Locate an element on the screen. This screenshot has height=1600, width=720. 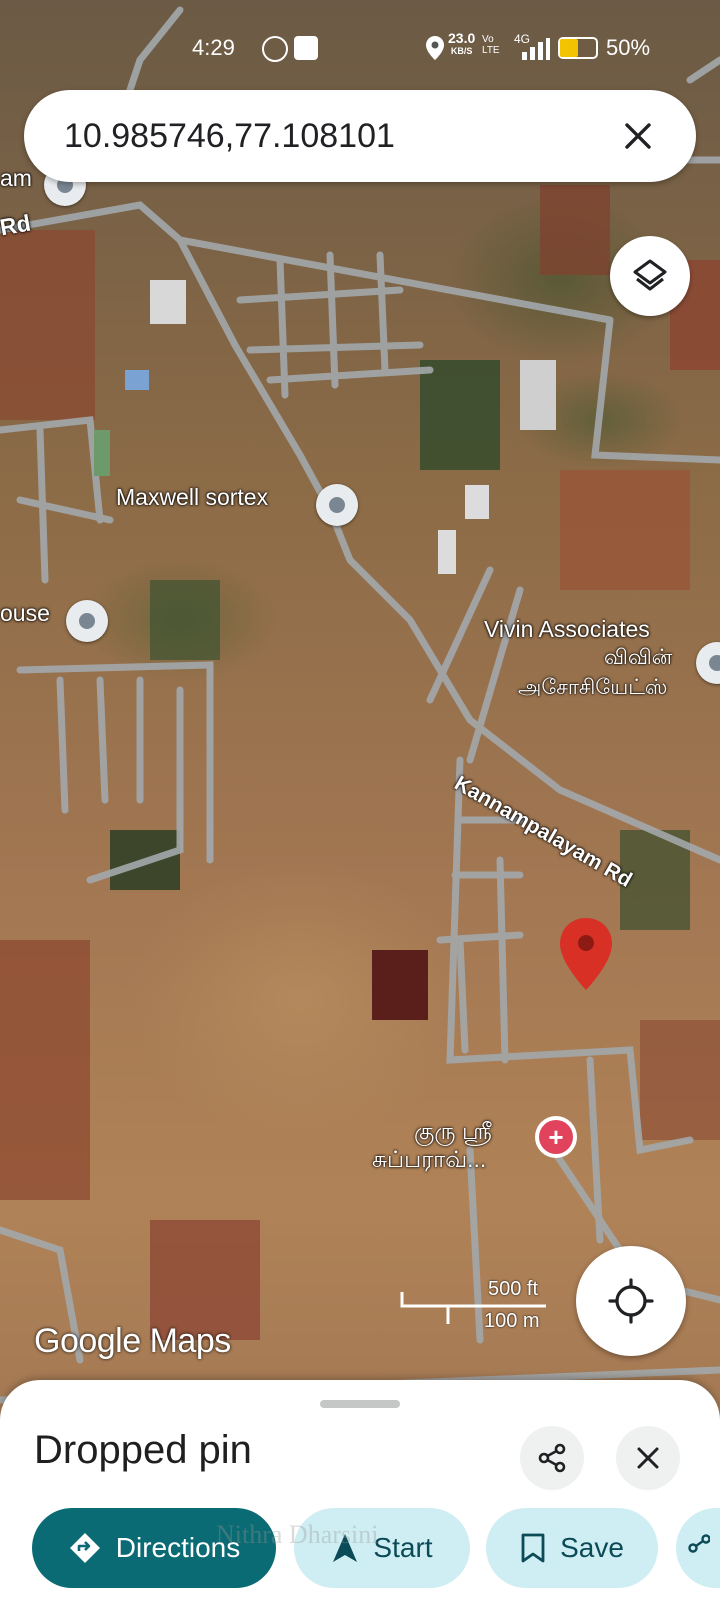
scale-metric: 100 m is located at coordinates (512, 1321).